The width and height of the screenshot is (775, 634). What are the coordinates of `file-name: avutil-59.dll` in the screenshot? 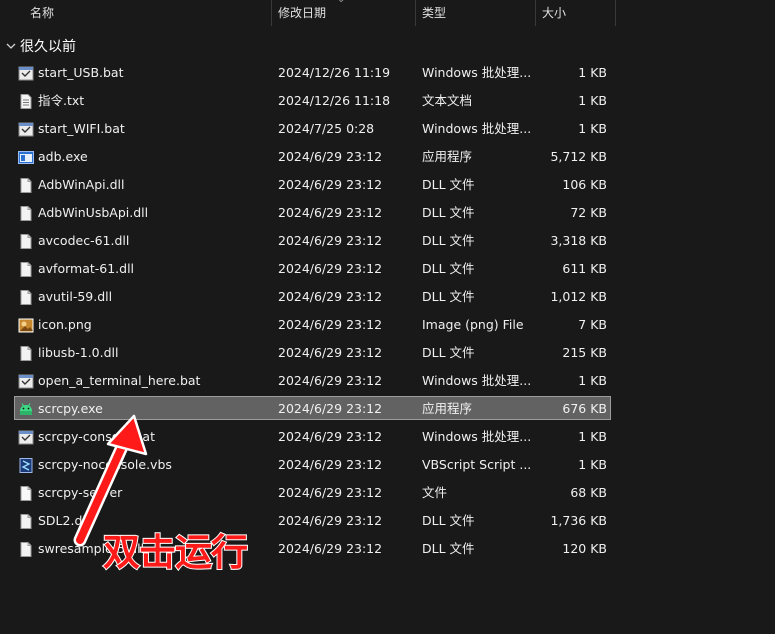 It's located at (75, 296).